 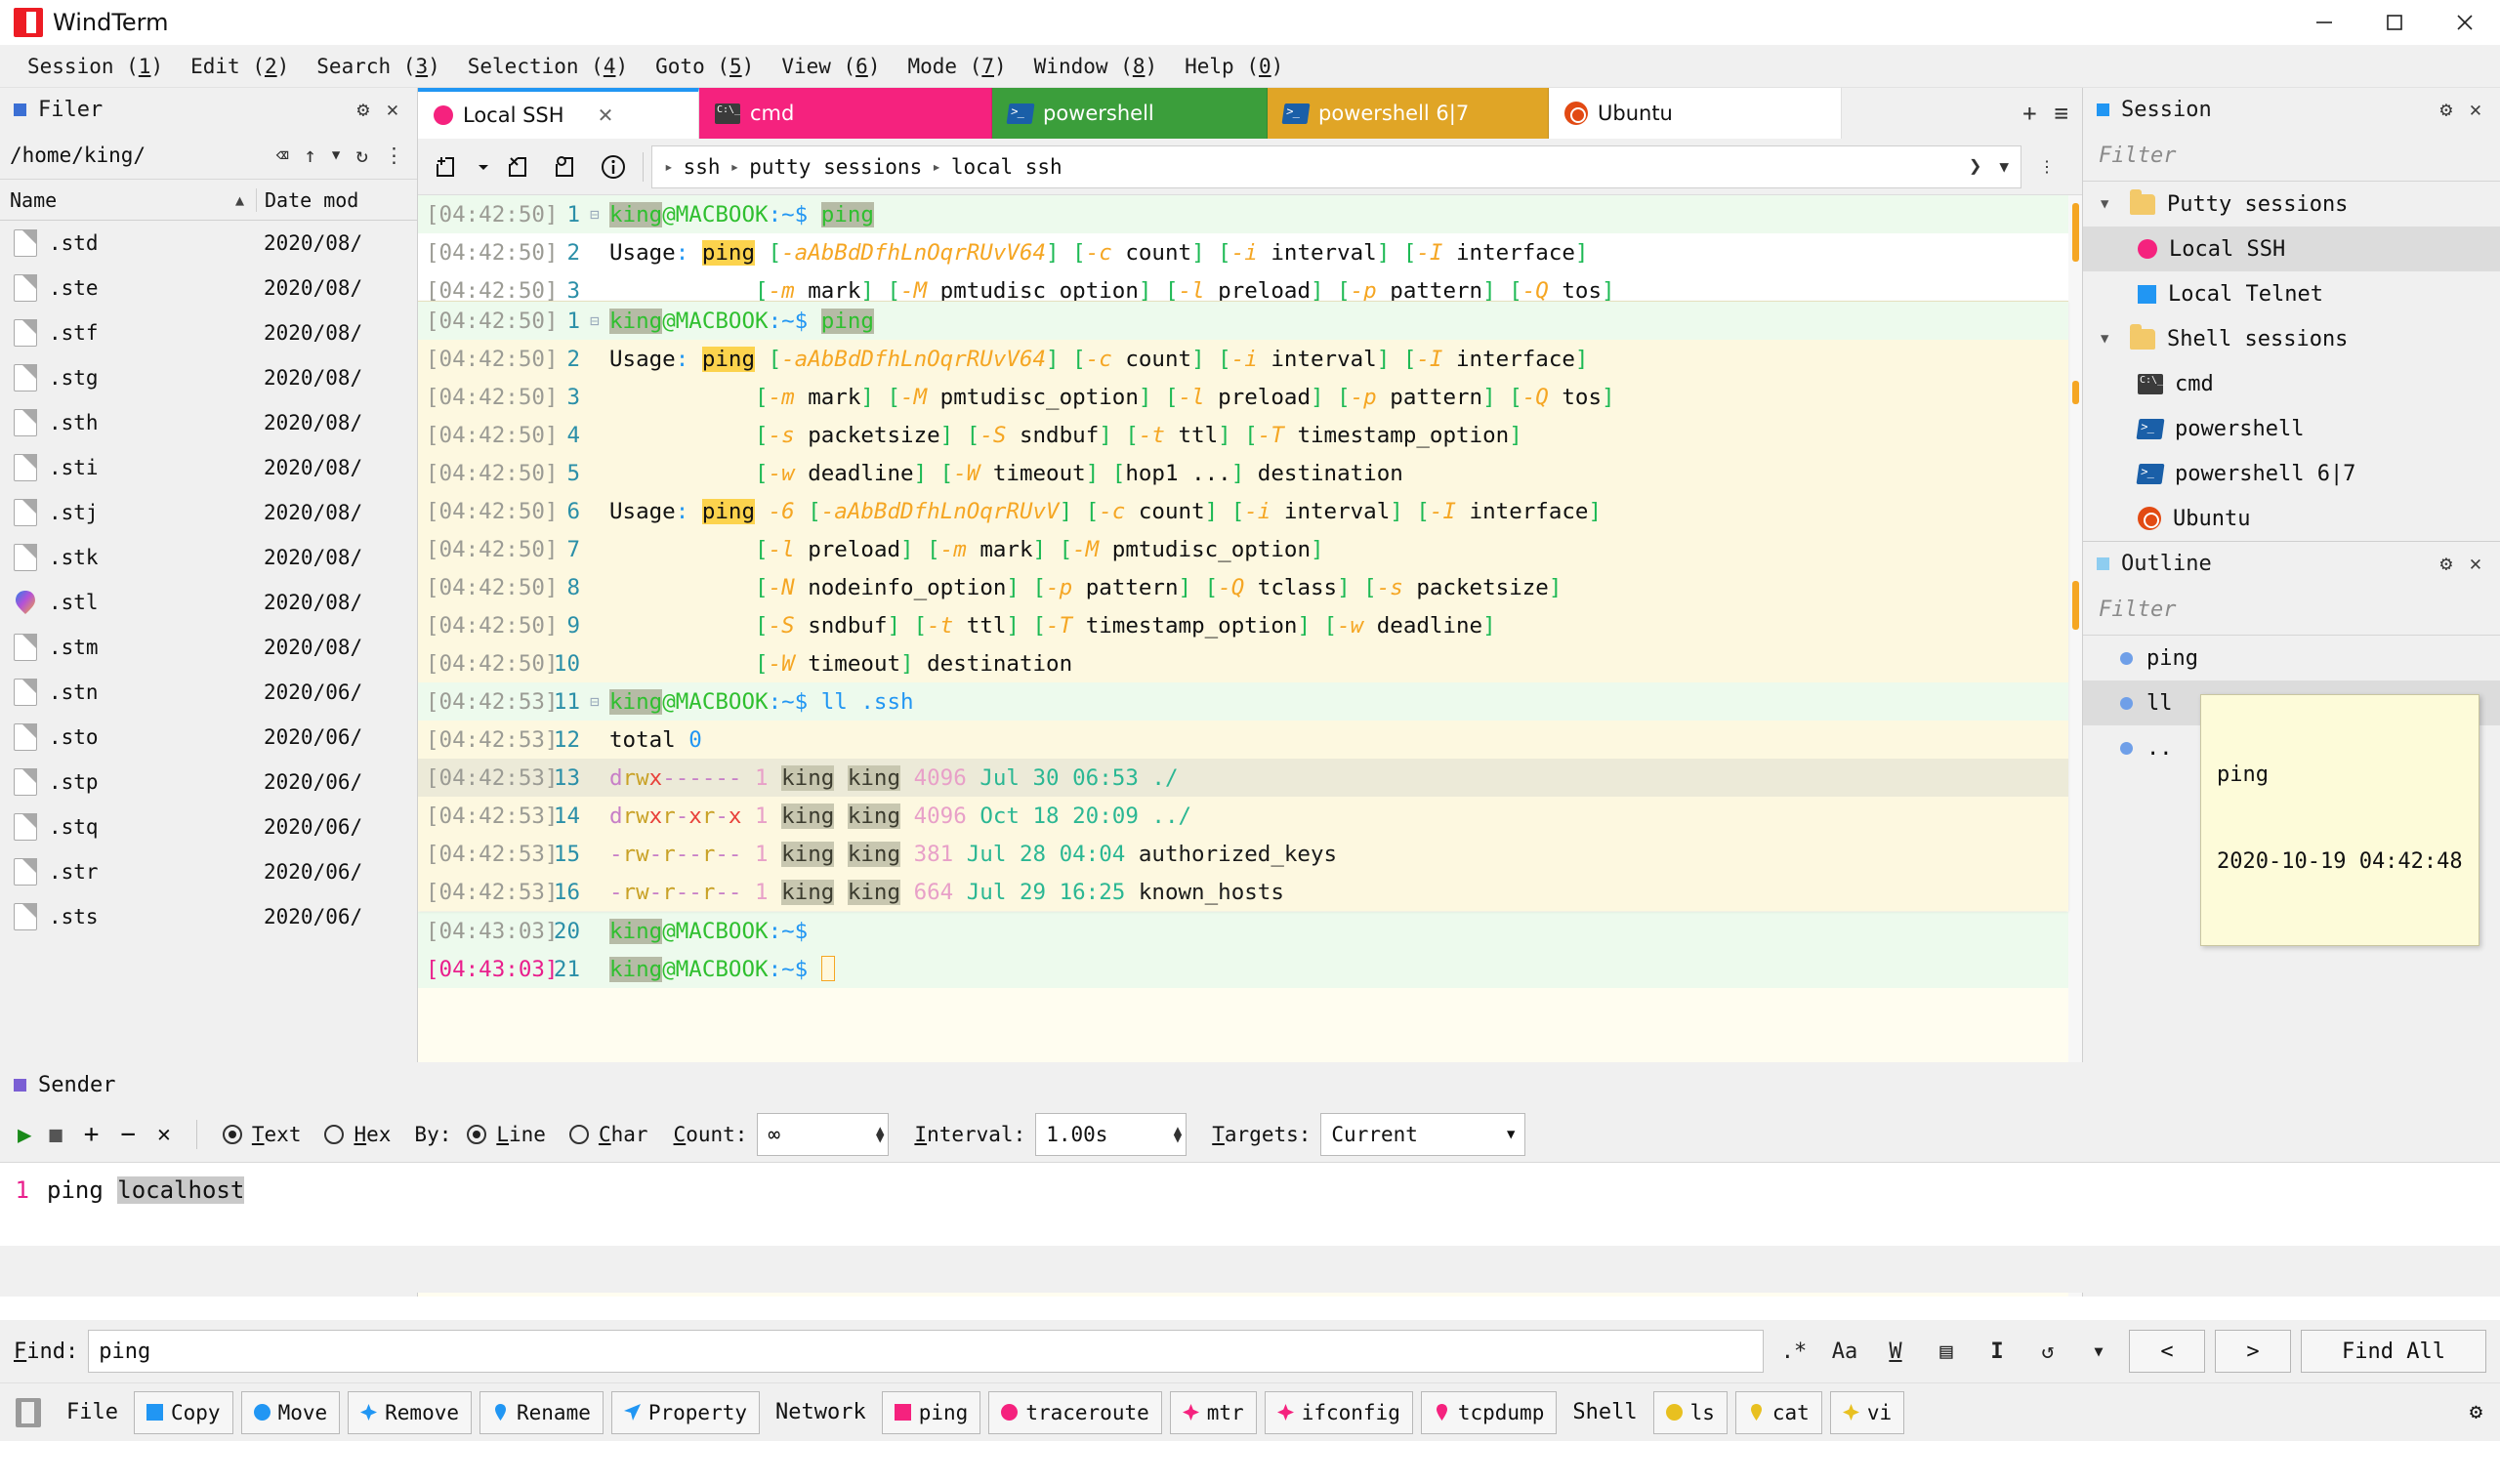 What do you see at coordinates (1243, 321) in the screenshot?
I see `terminal-line: [04:42:50] 1 ⊟ king@MACBOOK:~$ ping` at bounding box center [1243, 321].